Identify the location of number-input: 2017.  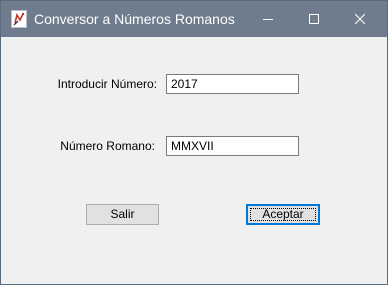
(232, 84).